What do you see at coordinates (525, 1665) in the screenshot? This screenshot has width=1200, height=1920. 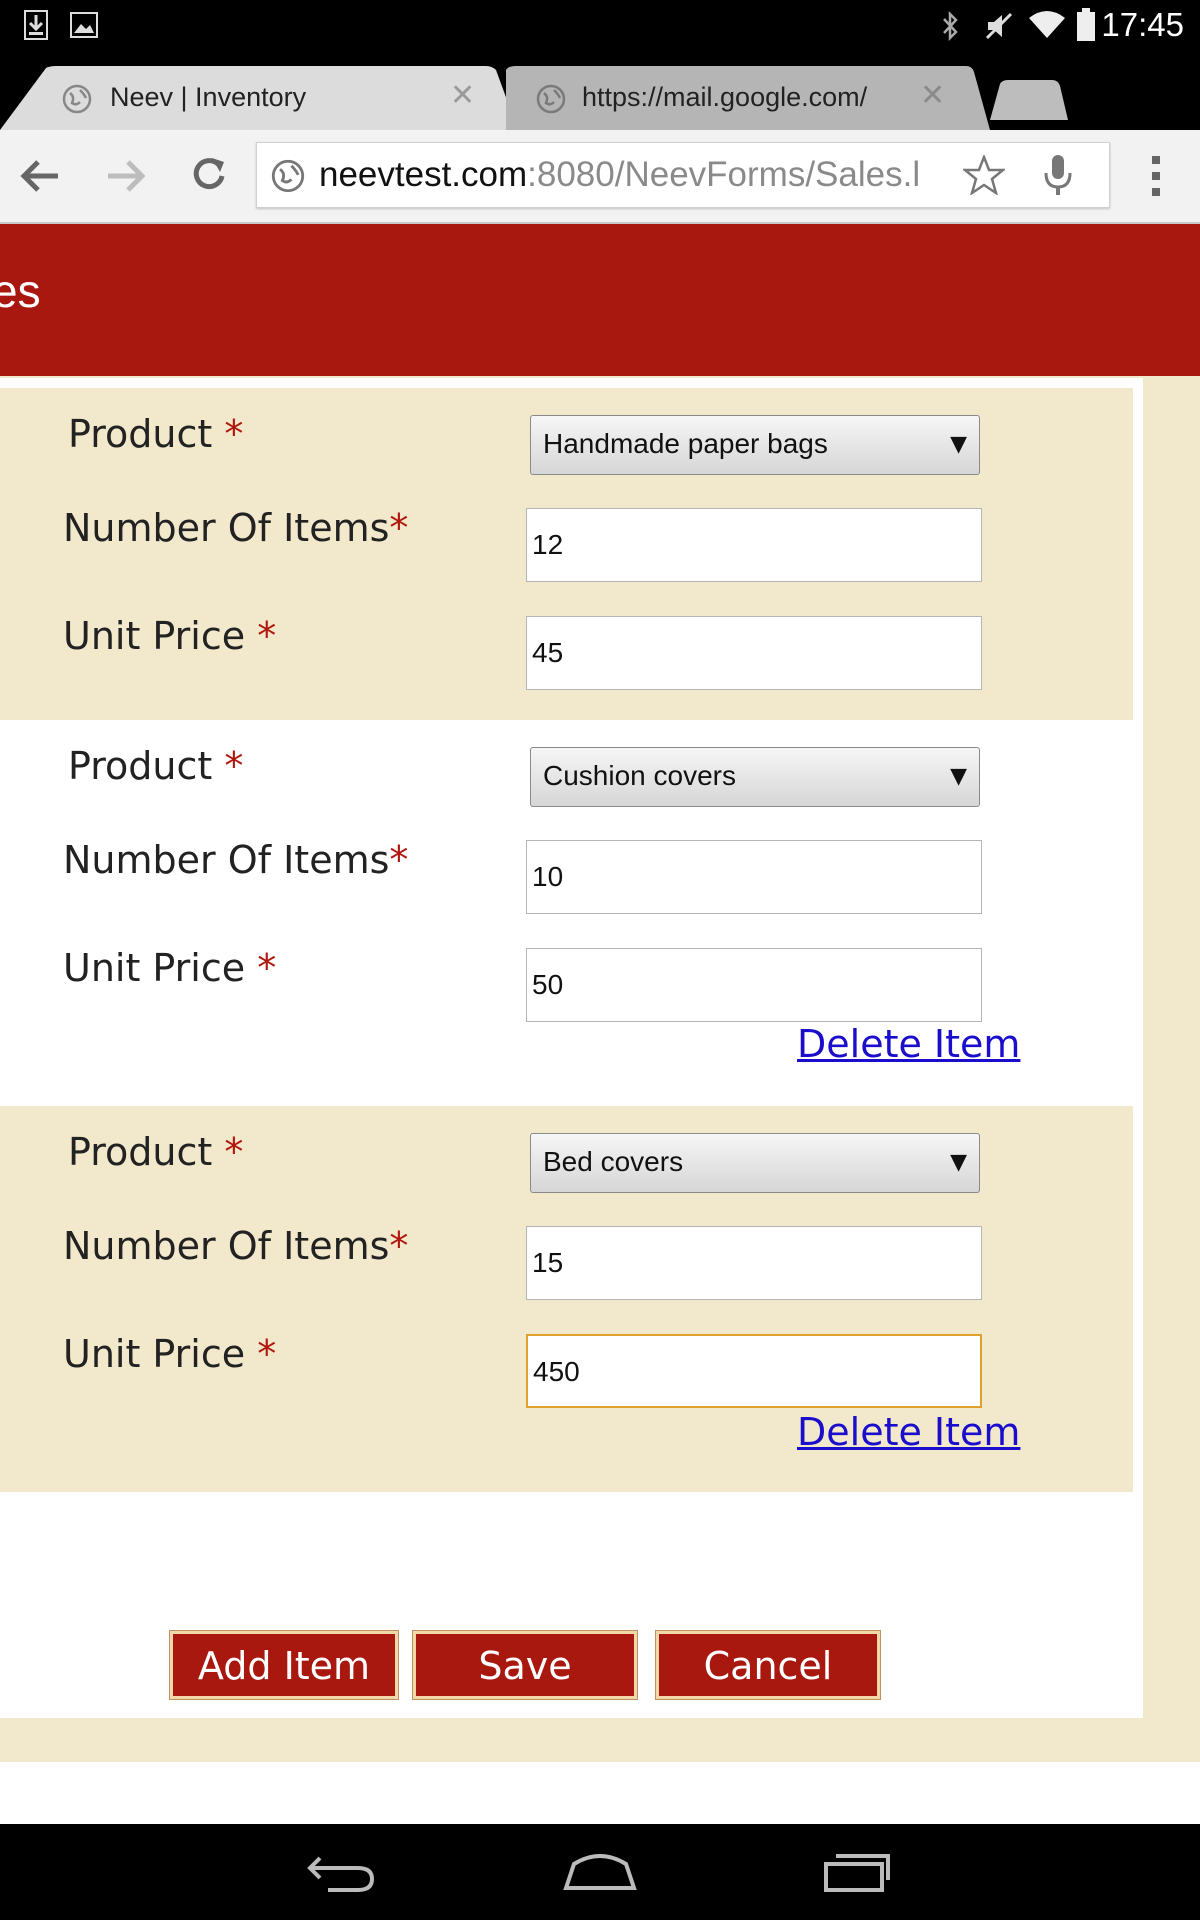 I see `save-button: Save` at bounding box center [525, 1665].